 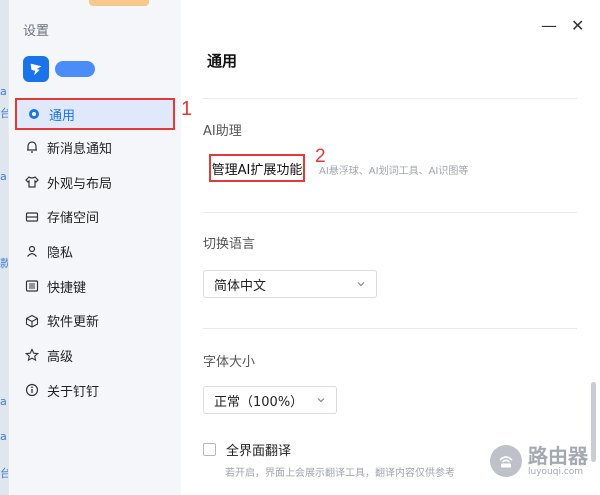 I want to click on font-size-select-value: 正常（100%）, so click(x=259, y=402).